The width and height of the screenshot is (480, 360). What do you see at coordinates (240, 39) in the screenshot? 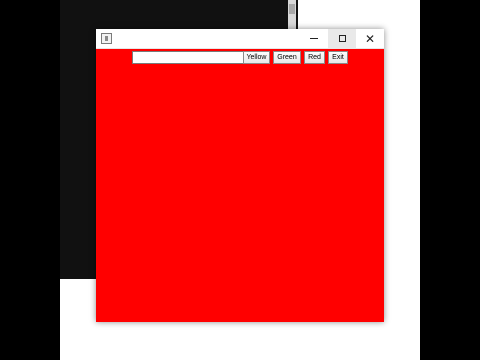
I see `title-bar: ✕` at bounding box center [240, 39].